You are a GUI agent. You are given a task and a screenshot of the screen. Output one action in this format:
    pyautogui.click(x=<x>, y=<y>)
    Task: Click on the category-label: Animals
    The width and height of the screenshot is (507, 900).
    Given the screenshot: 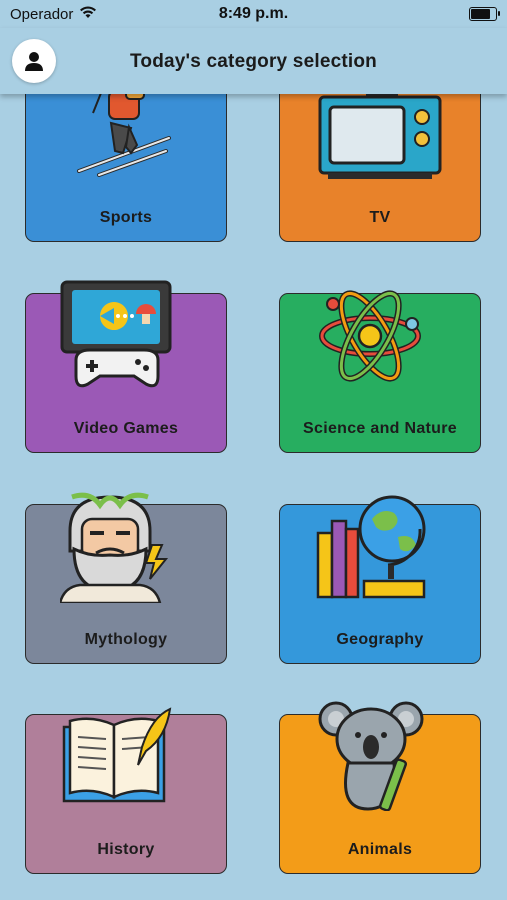 What is the action you would take?
    pyautogui.click(x=380, y=849)
    